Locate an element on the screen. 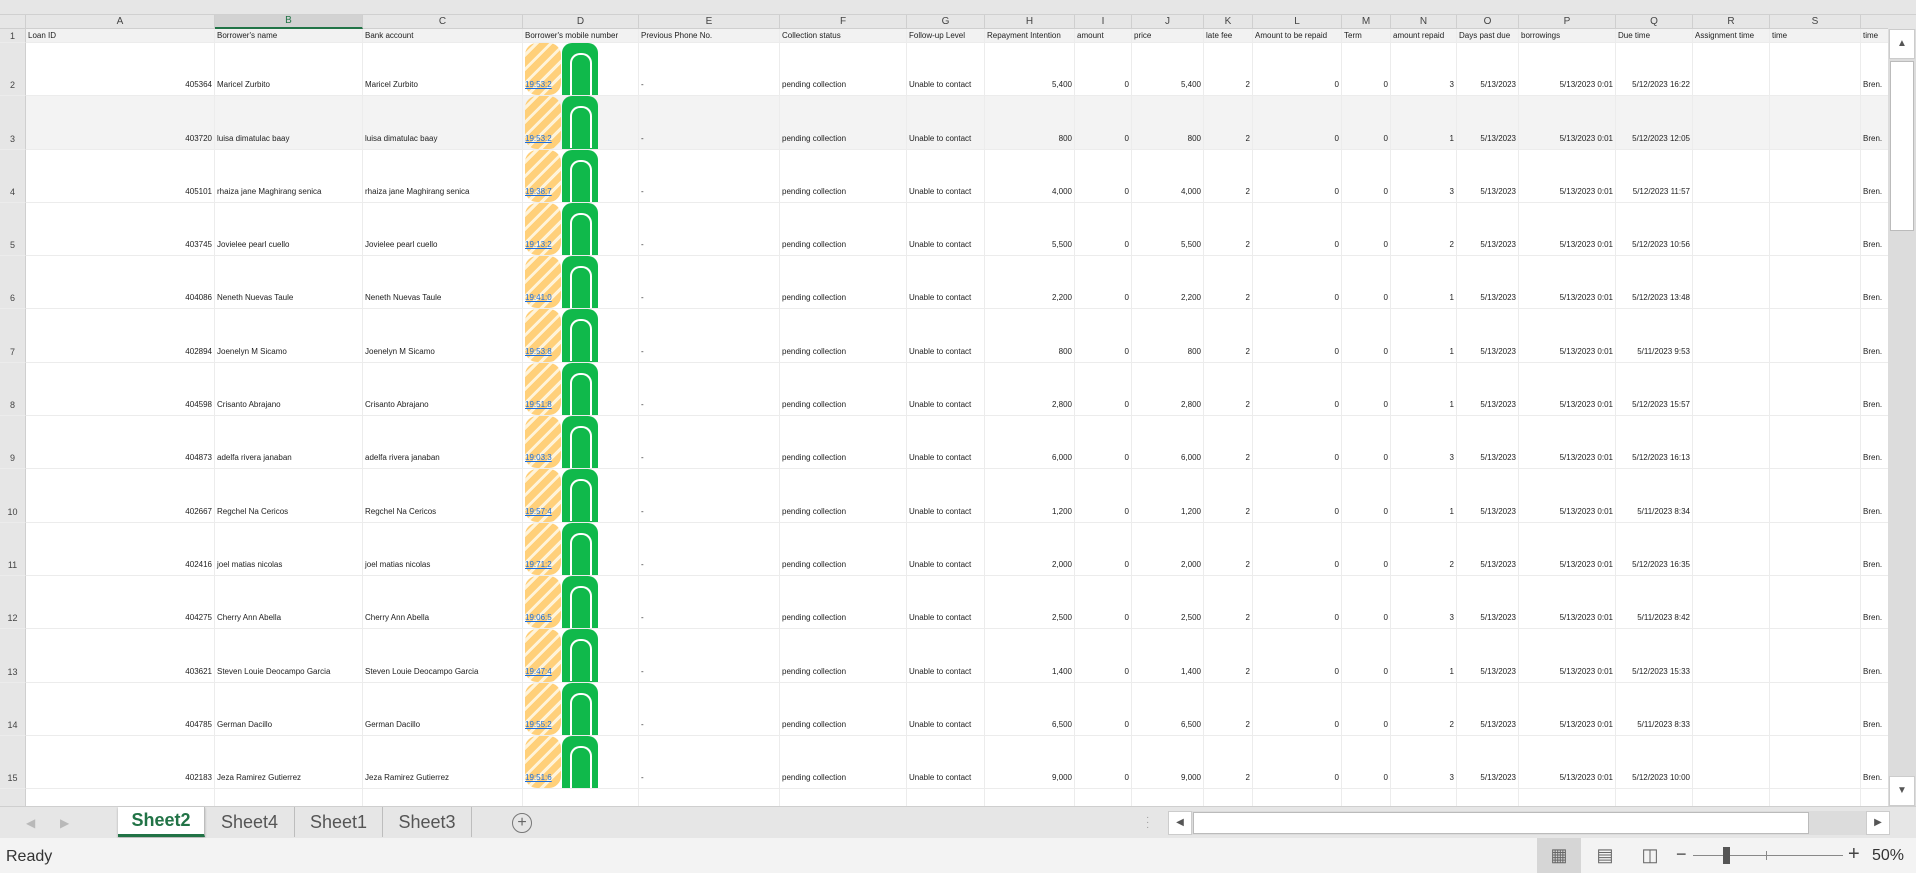  cell-id: 402894 is located at coordinates (120, 336).